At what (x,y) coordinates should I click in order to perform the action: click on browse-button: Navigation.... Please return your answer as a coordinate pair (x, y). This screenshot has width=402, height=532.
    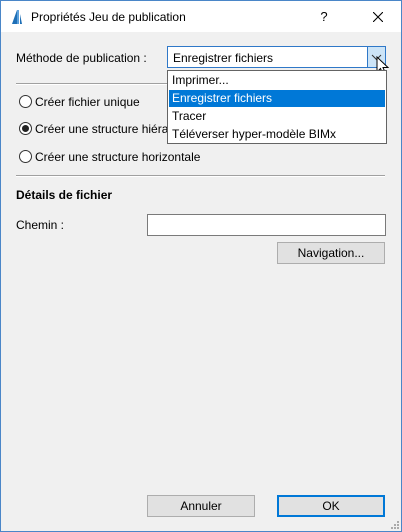
    Looking at the image, I should click on (331, 253).